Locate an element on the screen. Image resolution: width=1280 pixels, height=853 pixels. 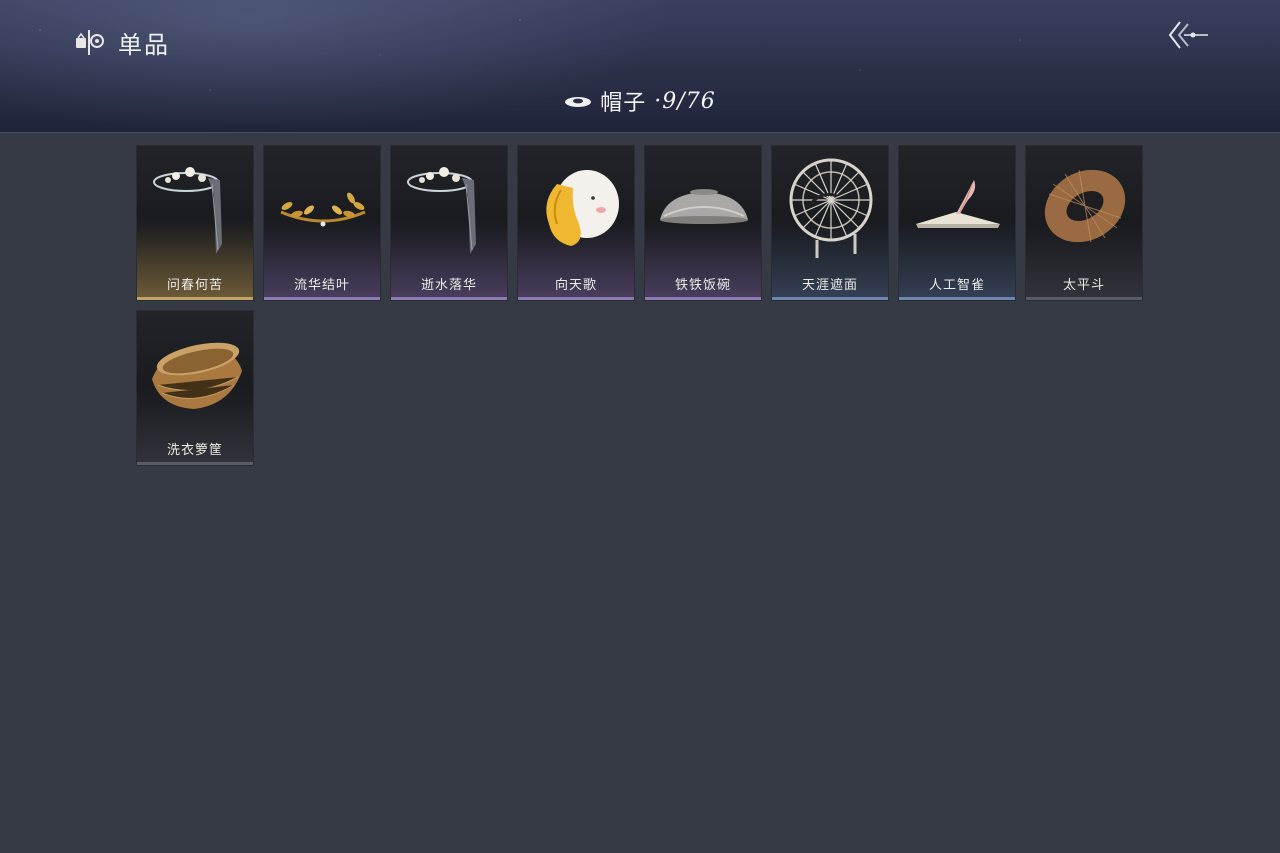
category-label: 帽子 is located at coordinates (623, 103).